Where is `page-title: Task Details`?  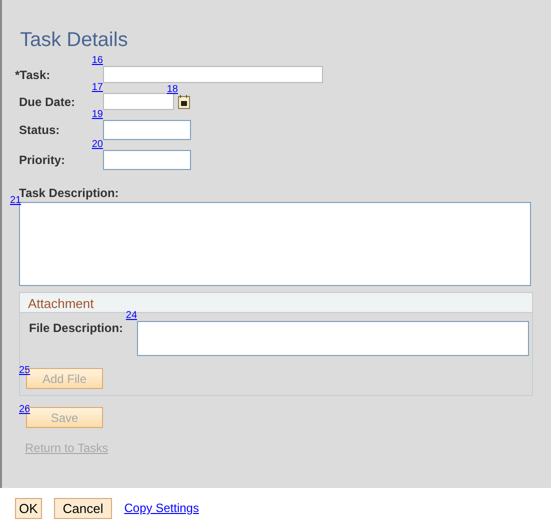 page-title: Task Details is located at coordinates (74, 40).